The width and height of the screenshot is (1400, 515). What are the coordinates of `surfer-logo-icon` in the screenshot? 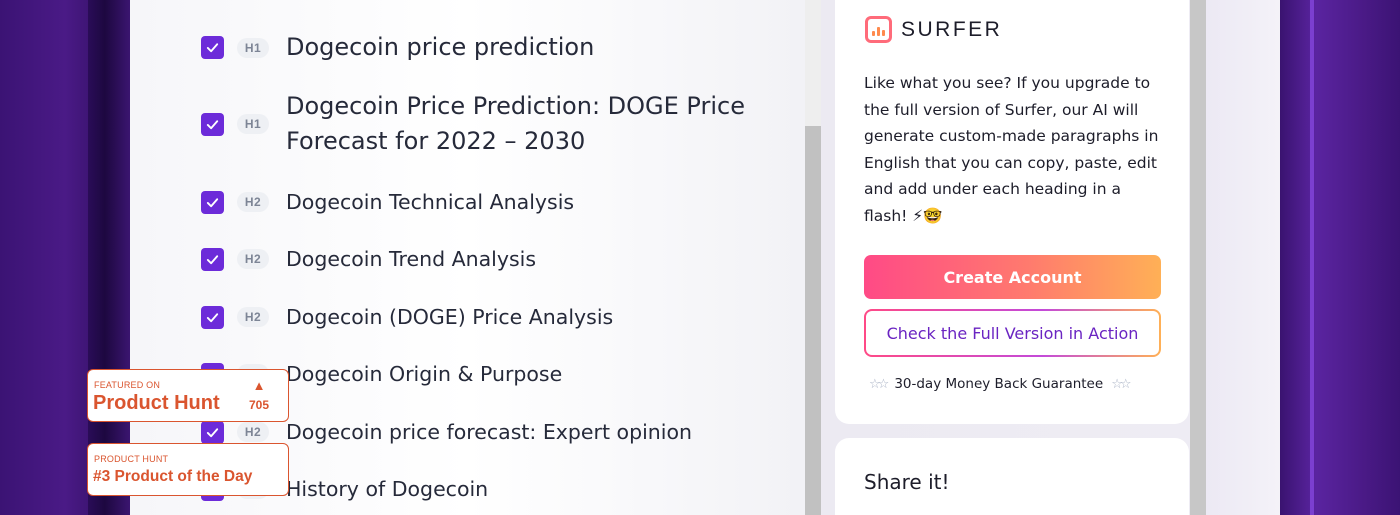 It's located at (878, 29).